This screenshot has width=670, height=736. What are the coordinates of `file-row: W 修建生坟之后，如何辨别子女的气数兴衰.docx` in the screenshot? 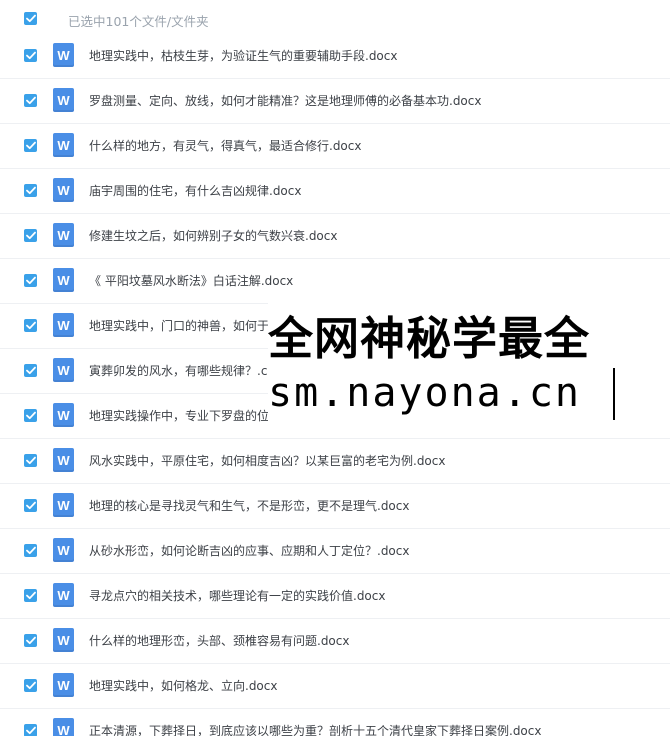 It's located at (335, 236).